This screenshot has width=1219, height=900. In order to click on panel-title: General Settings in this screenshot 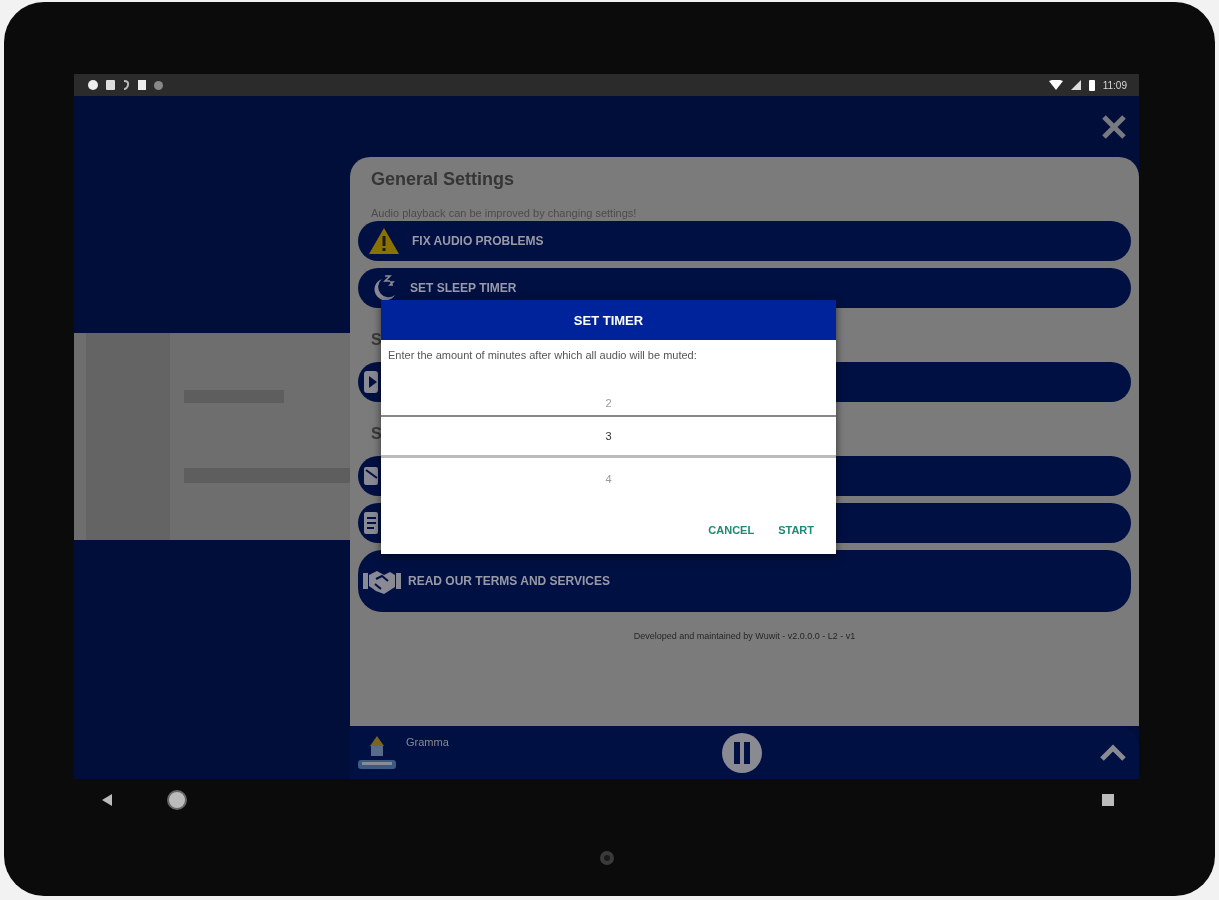, I will do `click(443, 179)`.